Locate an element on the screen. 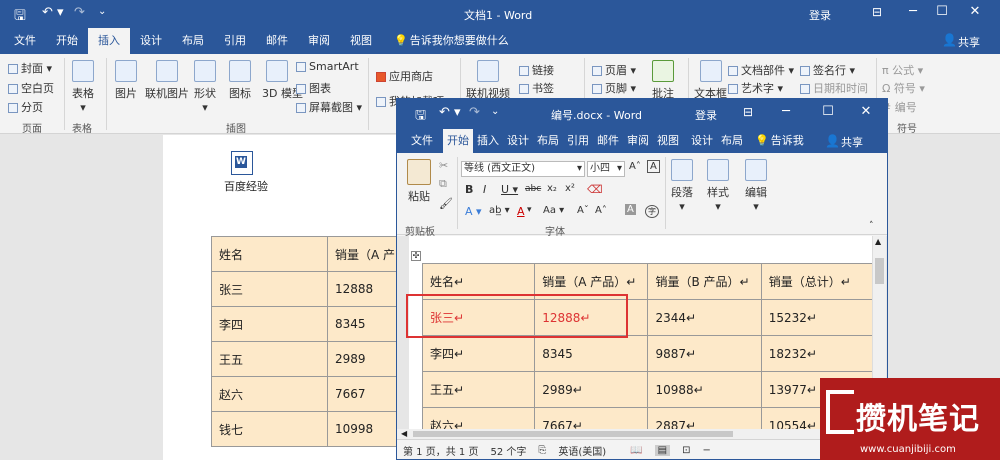 This screenshot has height=460, width=1000. tab-table-layout: 布局 is located at coordinates (732, 141).